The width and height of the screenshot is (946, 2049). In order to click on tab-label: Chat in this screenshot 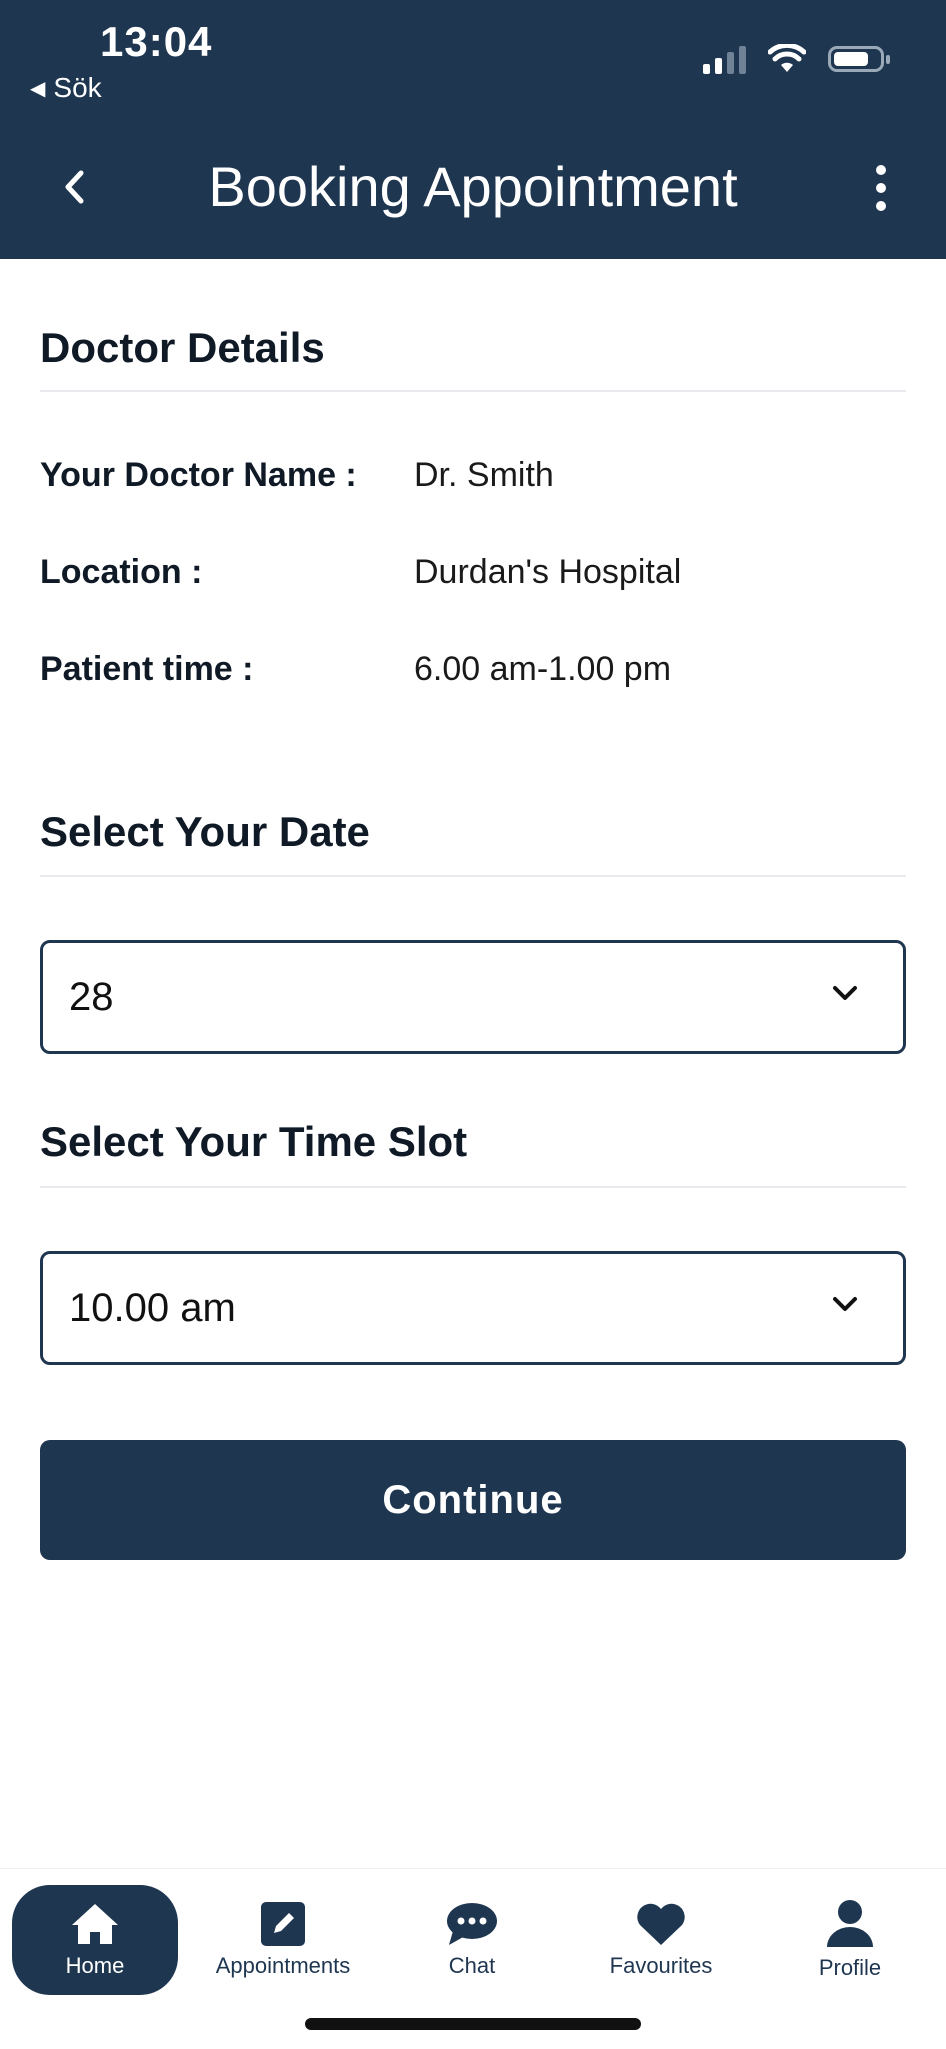, I will do `click(472, 1965)`.